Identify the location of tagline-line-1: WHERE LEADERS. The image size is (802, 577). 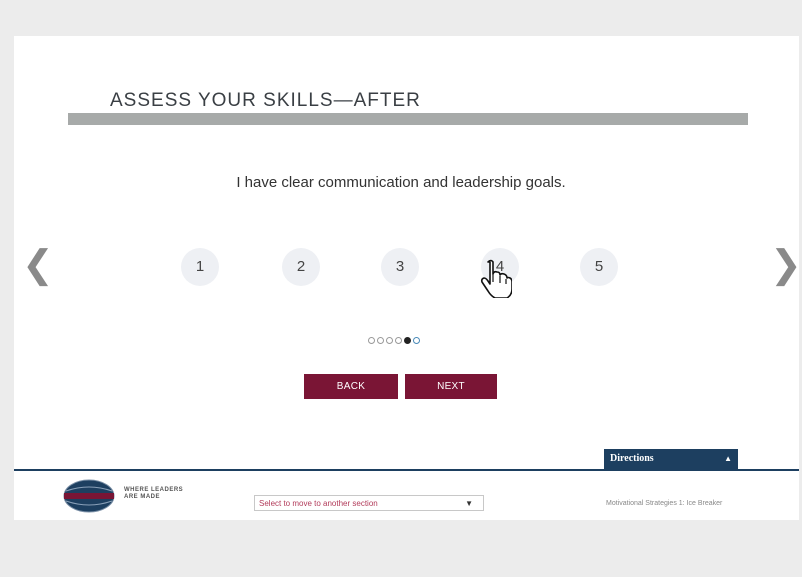
(154, 490).